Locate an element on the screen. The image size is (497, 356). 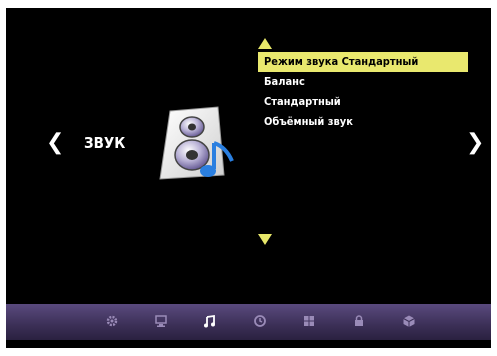
grid-channels-icon is located at coordinates (309, 321).